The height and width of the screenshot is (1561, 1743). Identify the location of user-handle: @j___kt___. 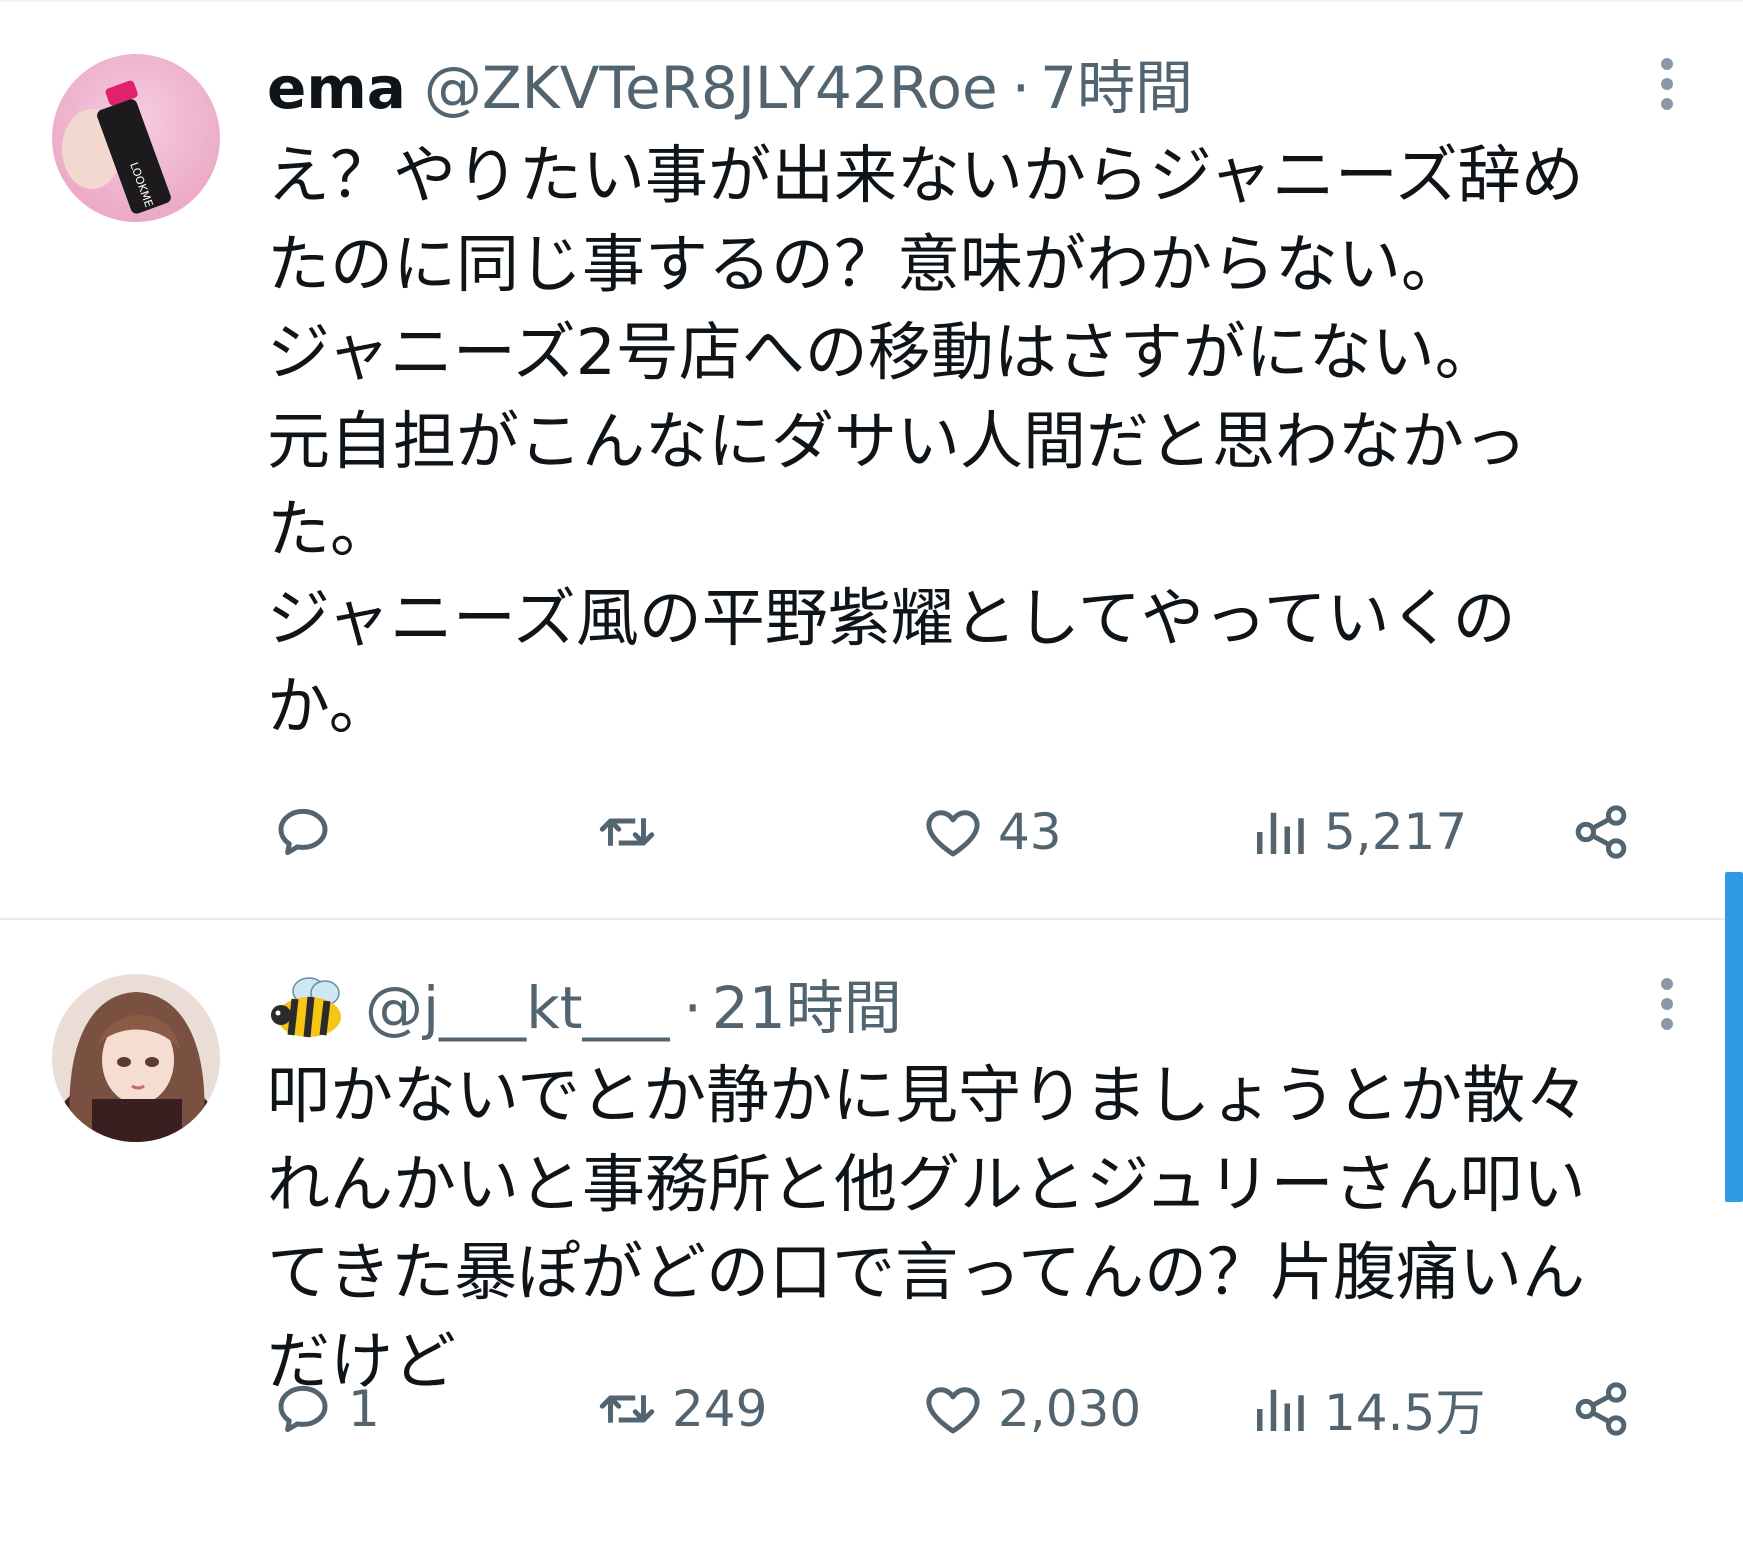
(517, 1008).